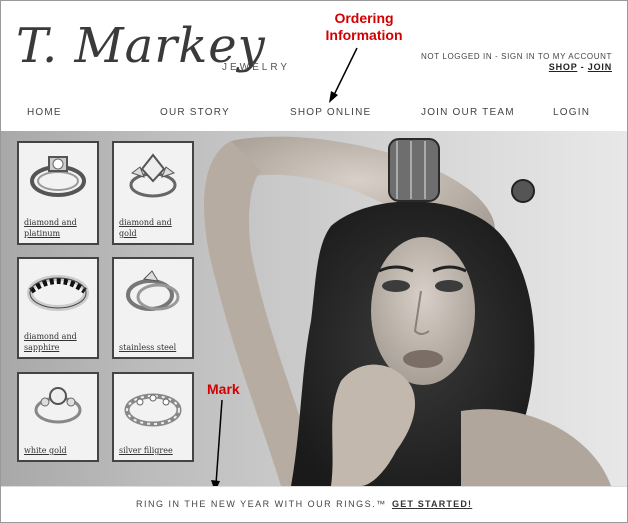 The image size is (628, 523). Describe the element at coordinates (145, 228) in the screenshot. I see `tile-label: diamond and gold` at that location.